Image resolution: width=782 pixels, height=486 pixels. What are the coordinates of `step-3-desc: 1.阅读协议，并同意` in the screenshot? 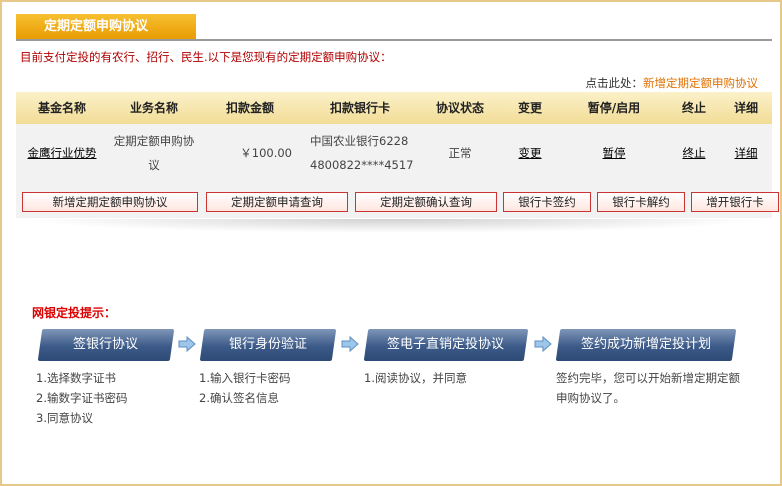 It's located at (415, 378).